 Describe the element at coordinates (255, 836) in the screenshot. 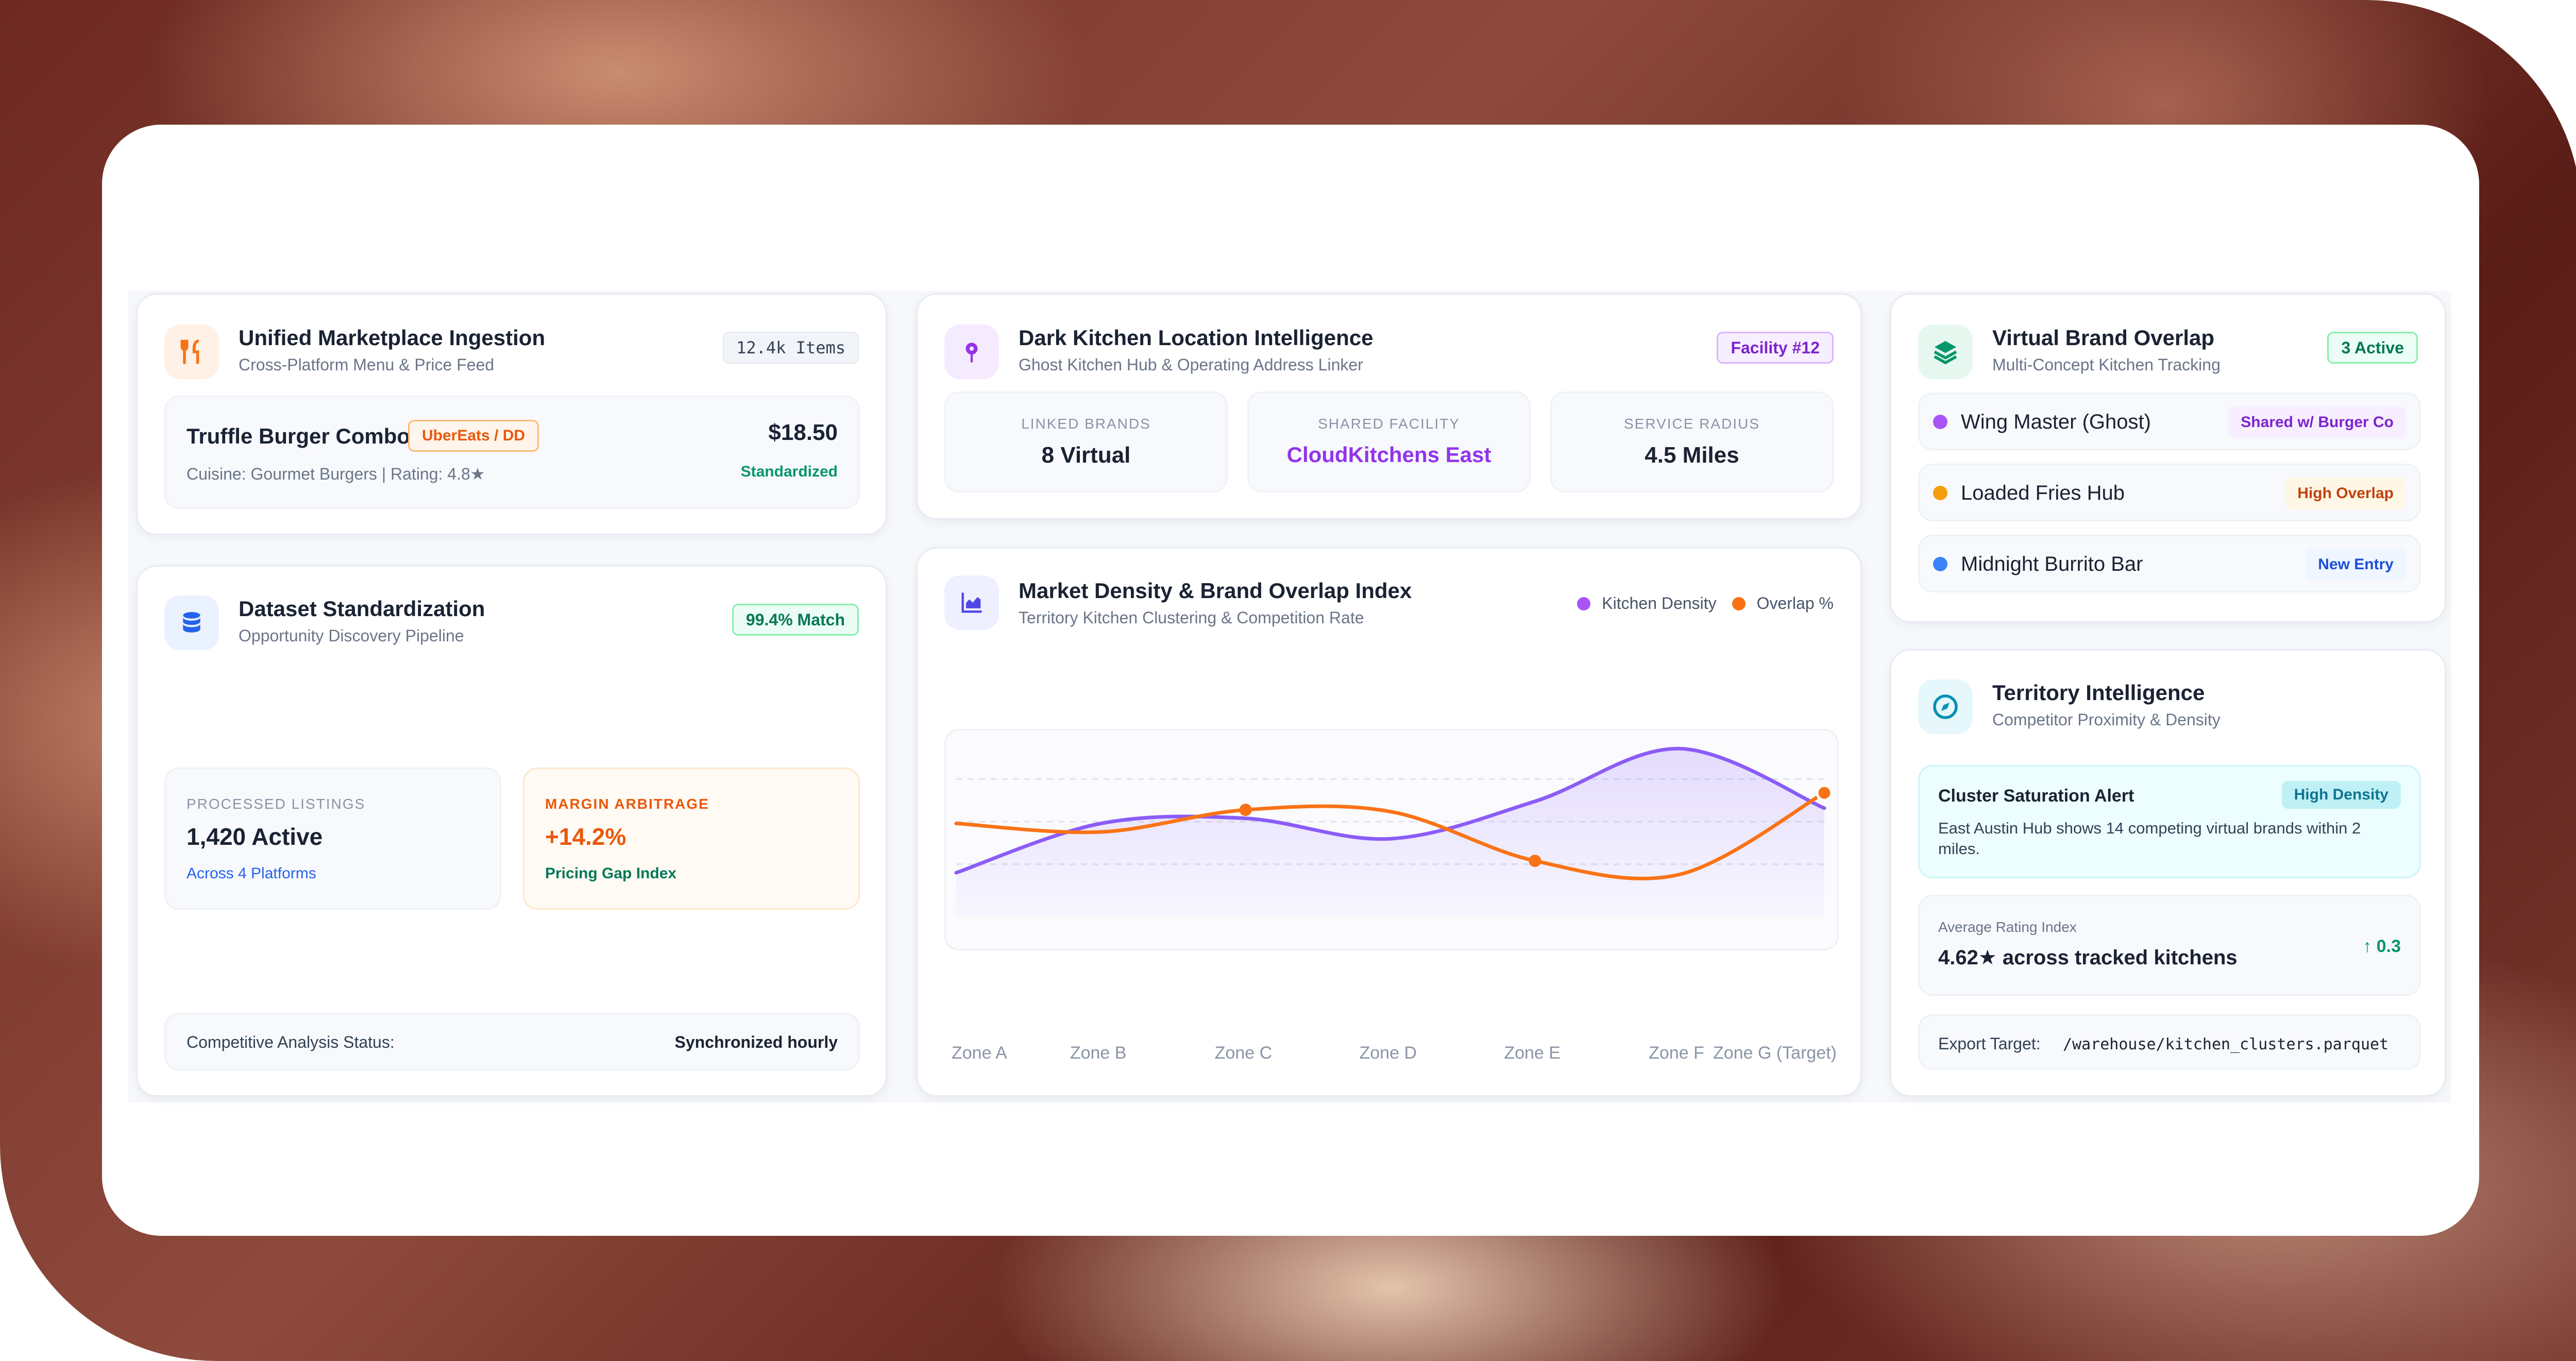

I see `stat-value: 1,420 Active` at that location.